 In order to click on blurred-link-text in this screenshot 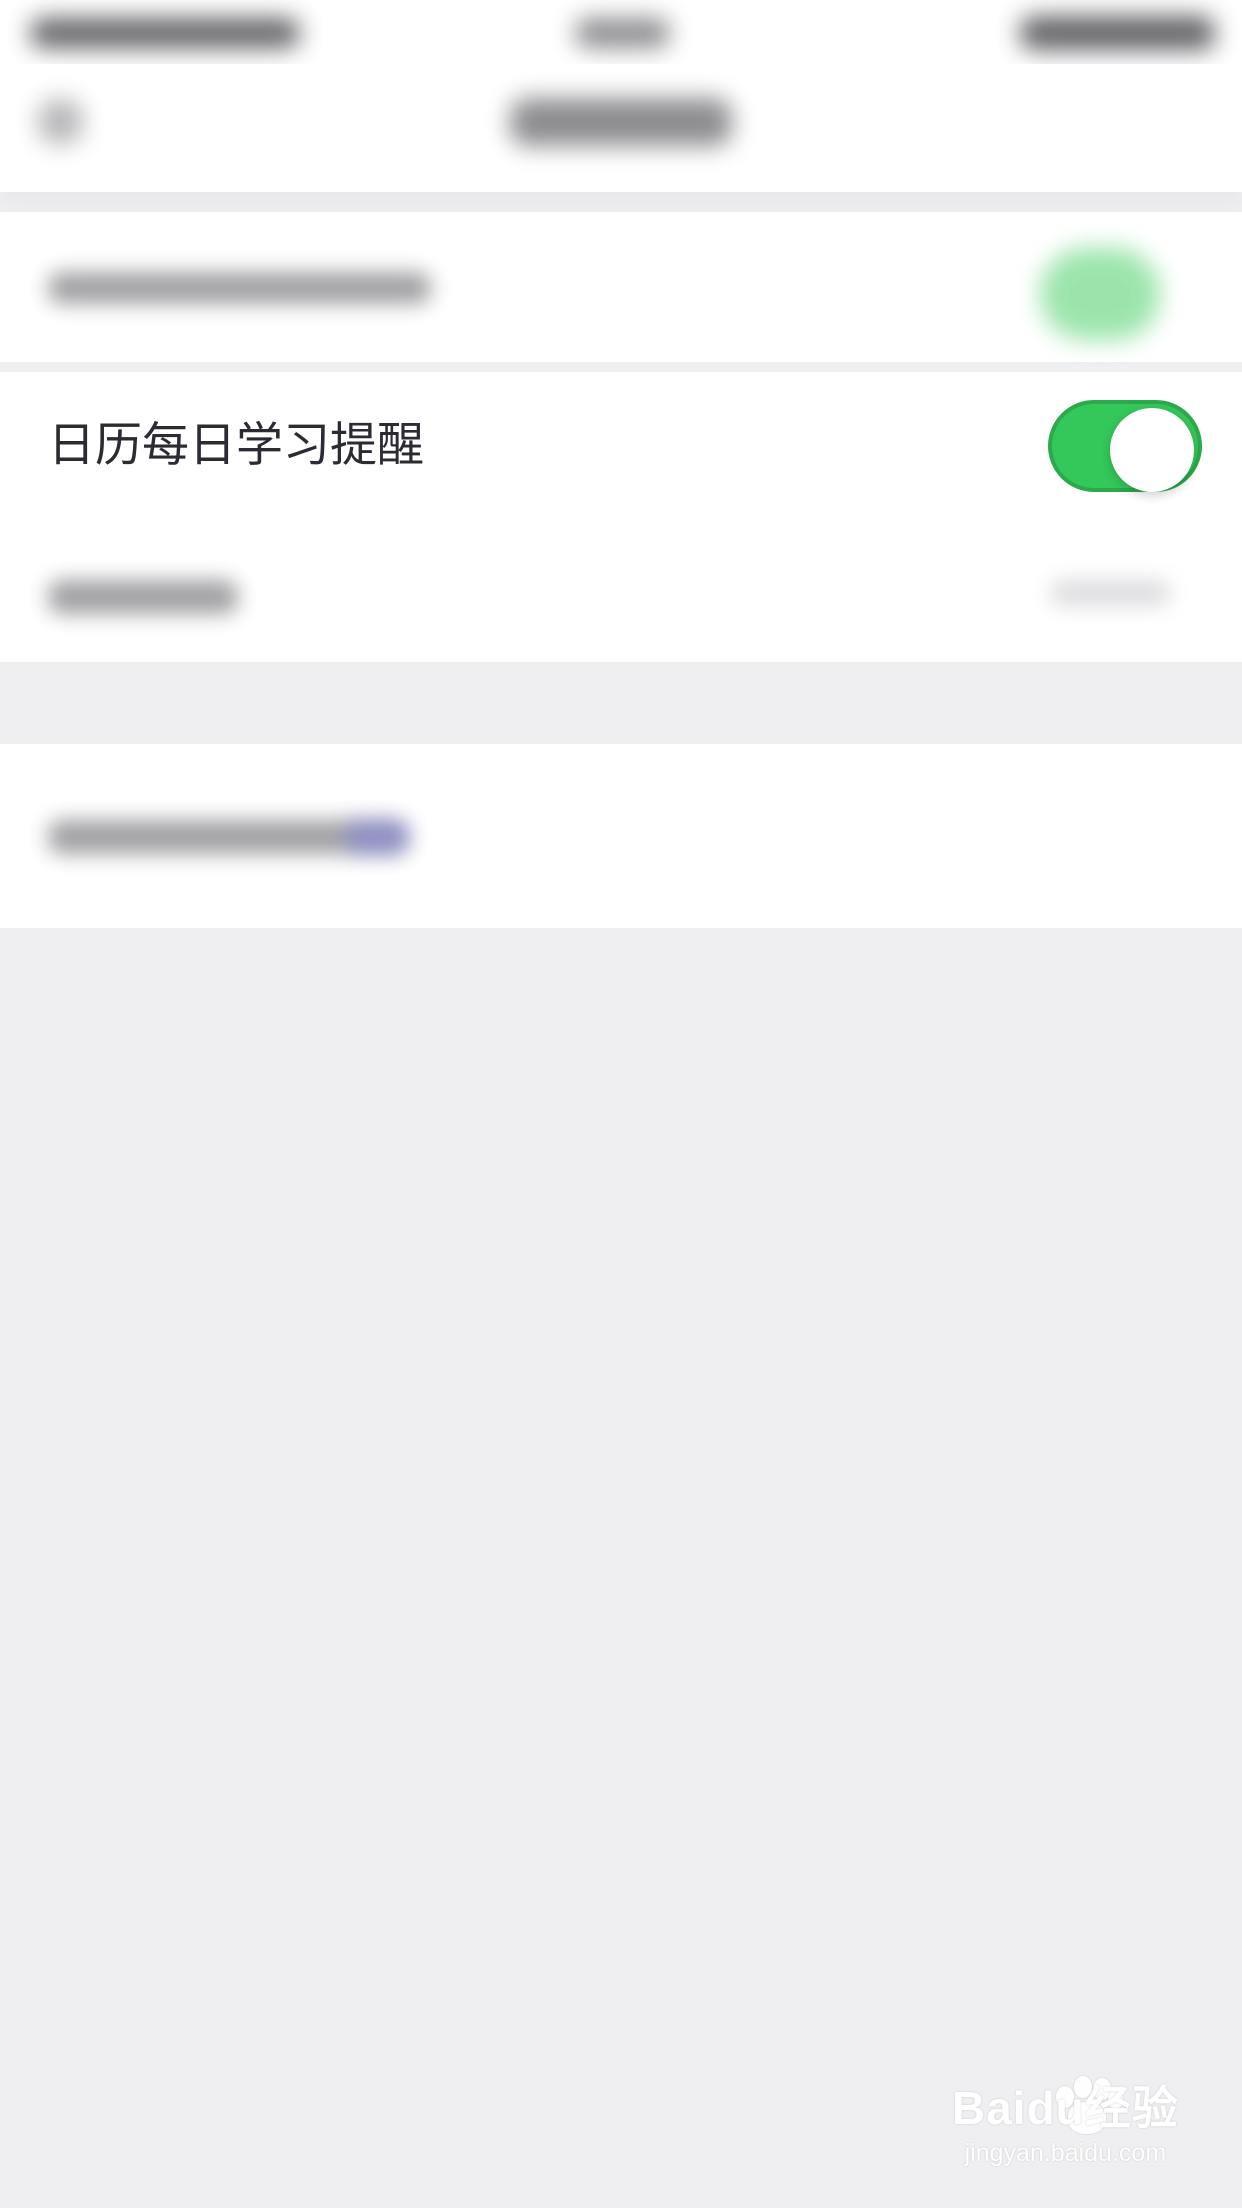, I will do `click(377, 837)`.